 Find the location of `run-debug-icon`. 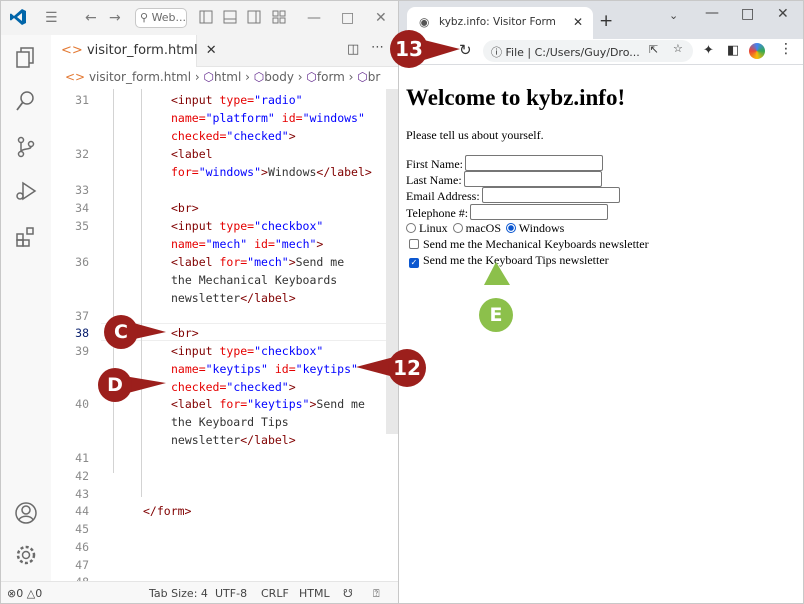

run-debug-icon is located at coordinates (27, 192).